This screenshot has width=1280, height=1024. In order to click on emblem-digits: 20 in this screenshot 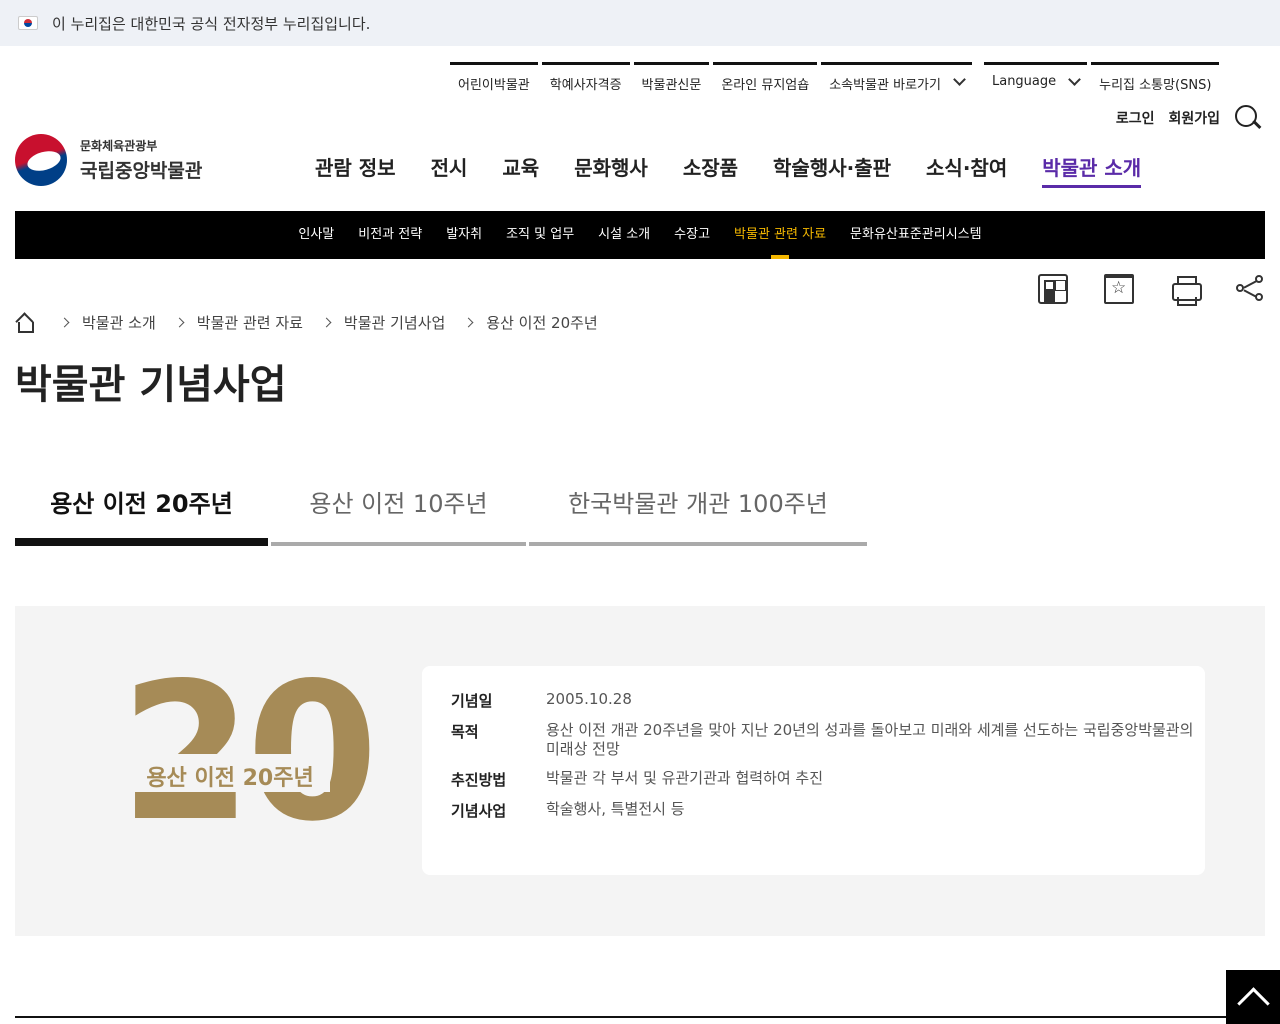, I will do `click(249, 752)`.